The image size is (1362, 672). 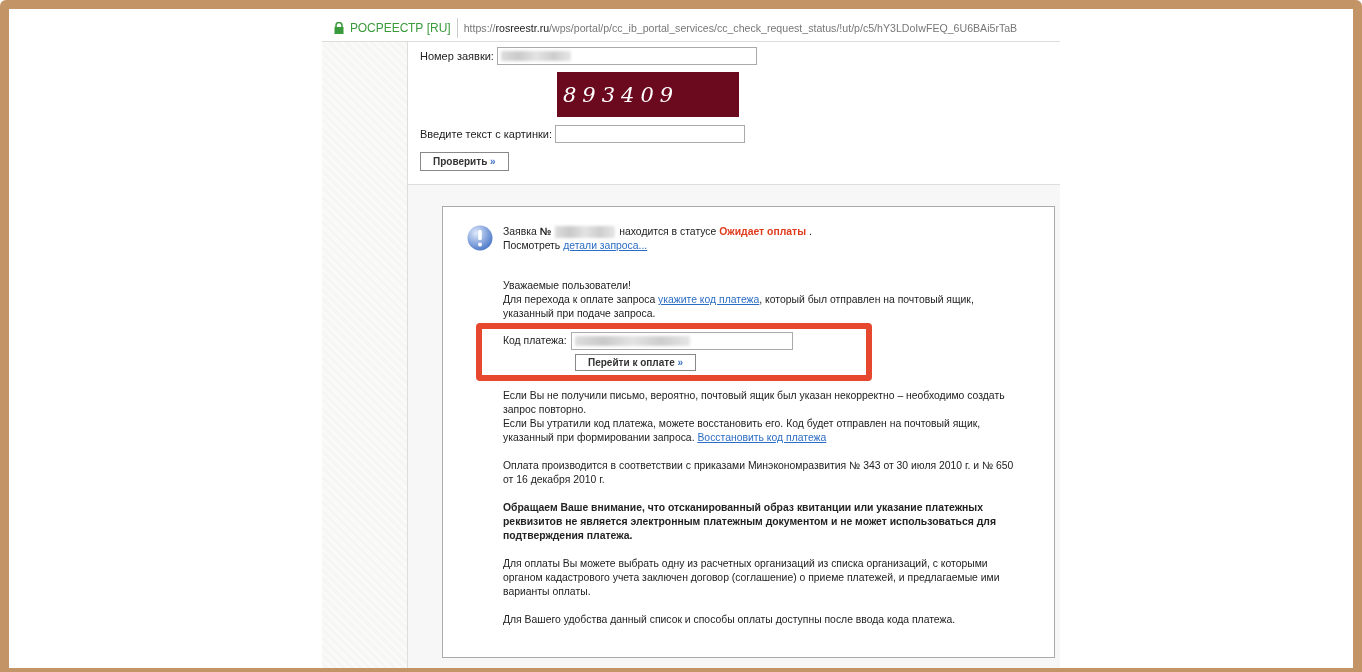 What do you see at coordinates (486, 134) in the screenshot?
I see `field-label: Введите текст с картинки:` at bounding box center [486, 134].